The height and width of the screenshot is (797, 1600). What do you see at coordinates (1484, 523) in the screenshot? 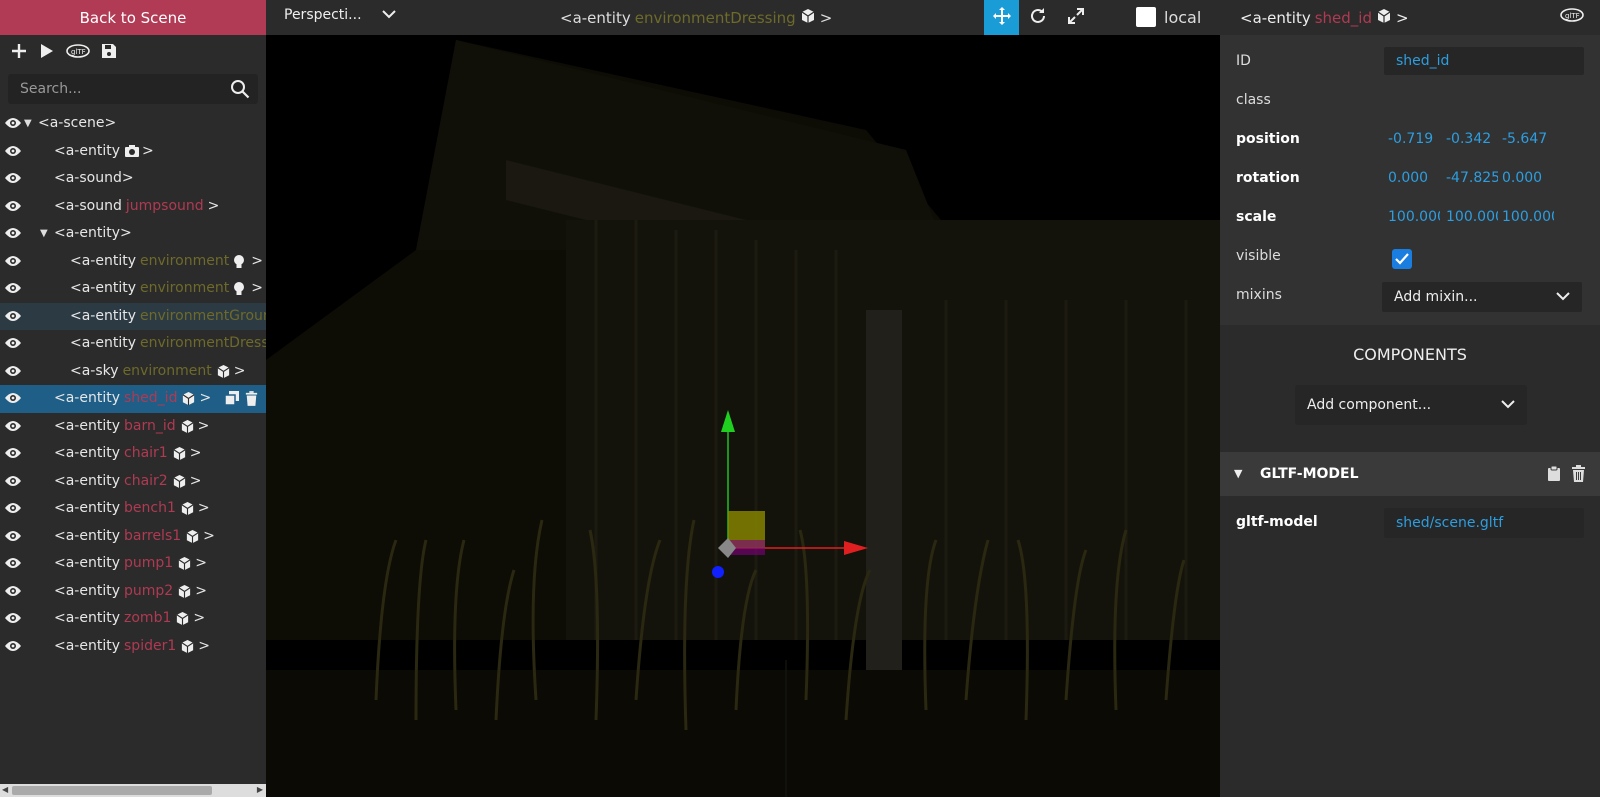
I see `gltf-model-input: shed/scene.gltf` at bounding box center [1484, 523].